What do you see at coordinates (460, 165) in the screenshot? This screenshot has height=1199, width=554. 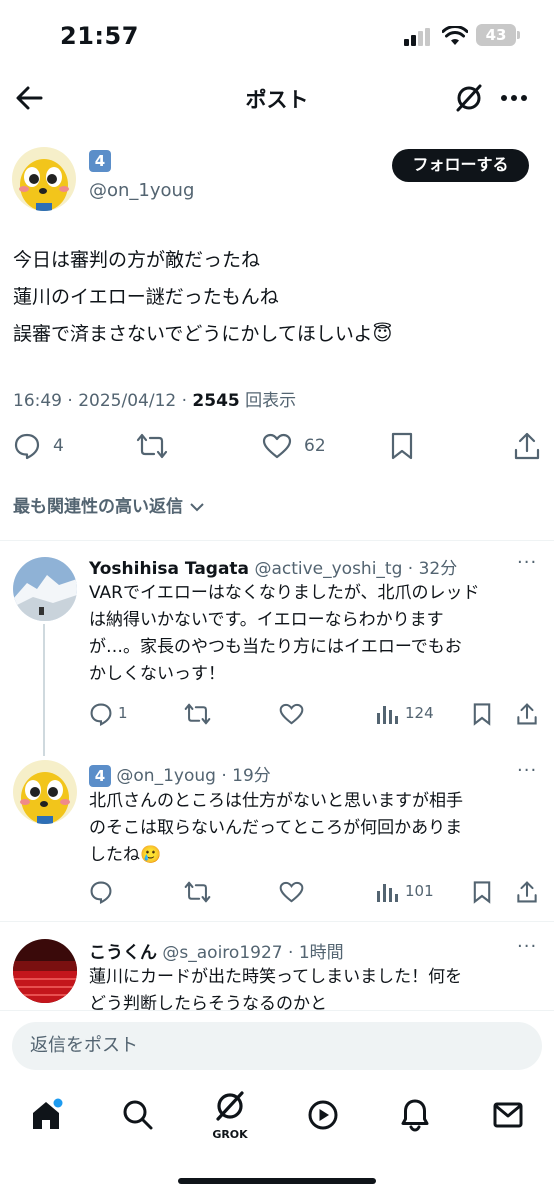 I see `follow-button: フォローする` at bounding box center [460, 165].